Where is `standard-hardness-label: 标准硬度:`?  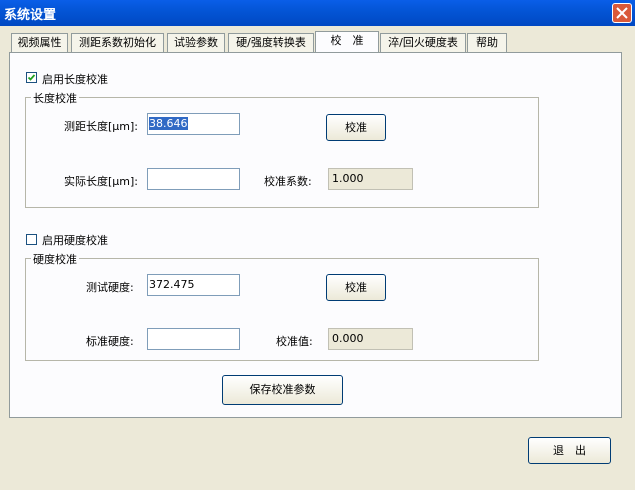
standard-hardness-label: 标准硬度: is located at coordinates (110, 341).